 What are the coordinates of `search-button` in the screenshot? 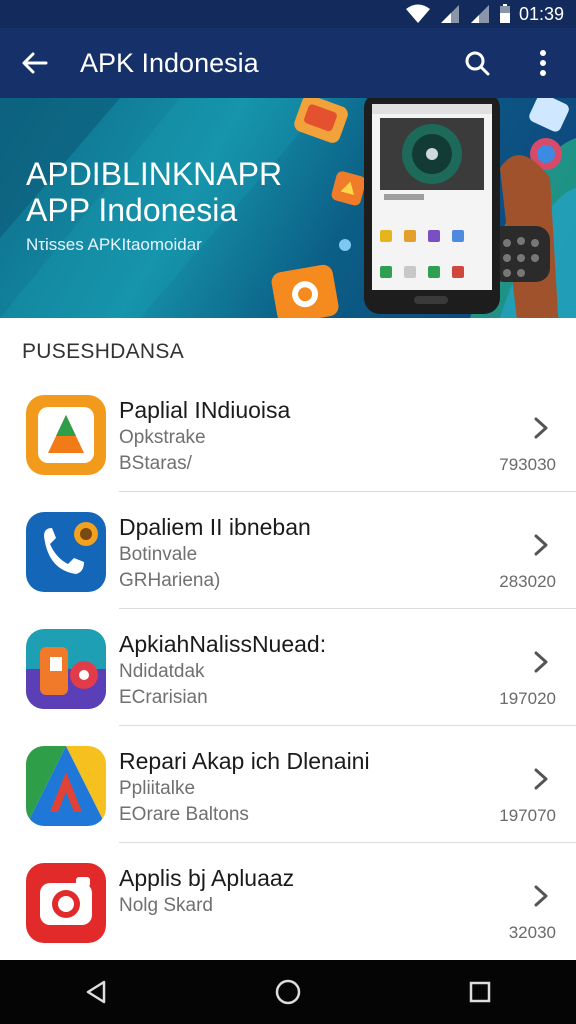 It's located at (477, 63).